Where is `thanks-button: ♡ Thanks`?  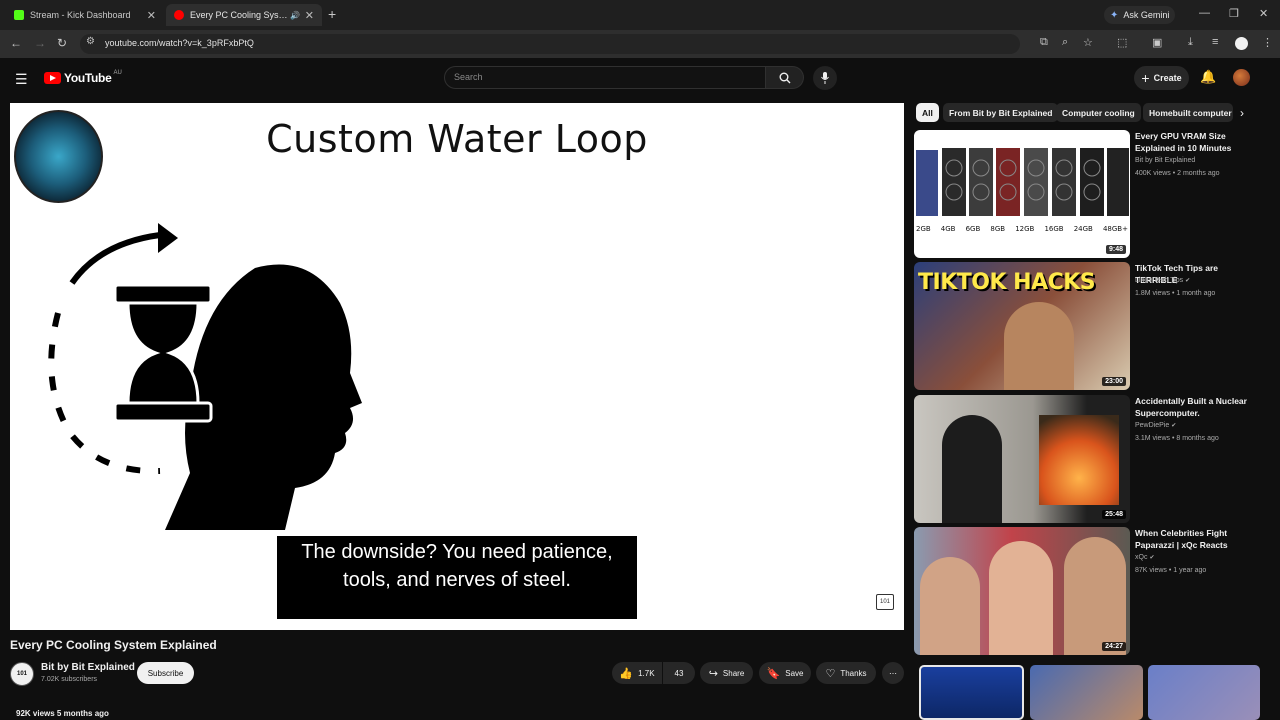 thanks-button: ♡ Thanks is located at coordinates (846, 673).